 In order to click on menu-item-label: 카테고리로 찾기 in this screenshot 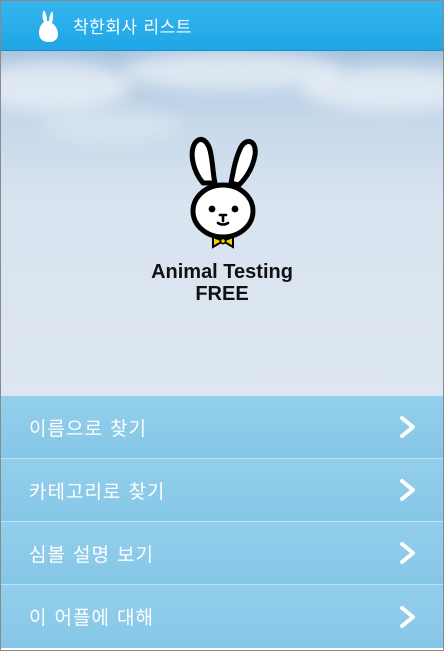, I will do `click(97, 491)`.